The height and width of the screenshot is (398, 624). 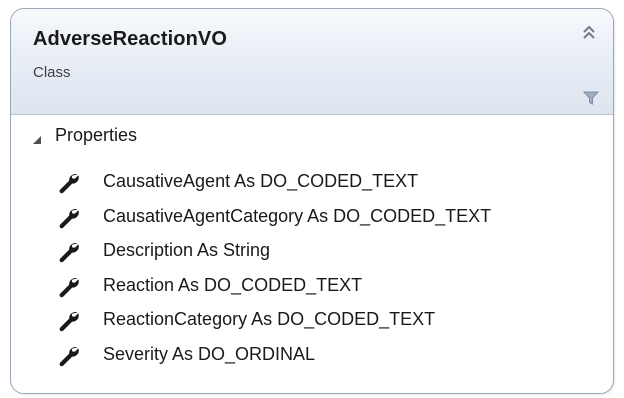 I want to click on property-label: CausativeAgent As DO_CODED_TEXT, so click(x=261, y=181).